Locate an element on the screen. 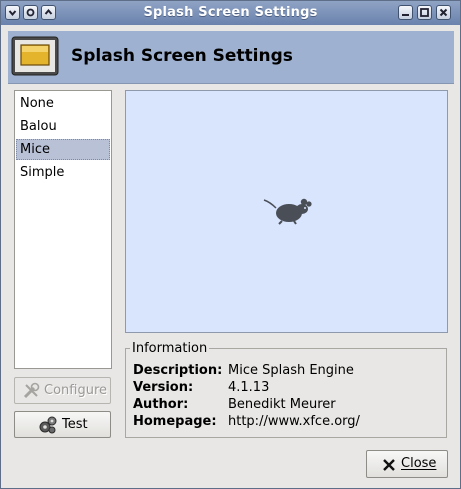  dialog-header: Splash Screen Settings is located at coordinates (231, 57).